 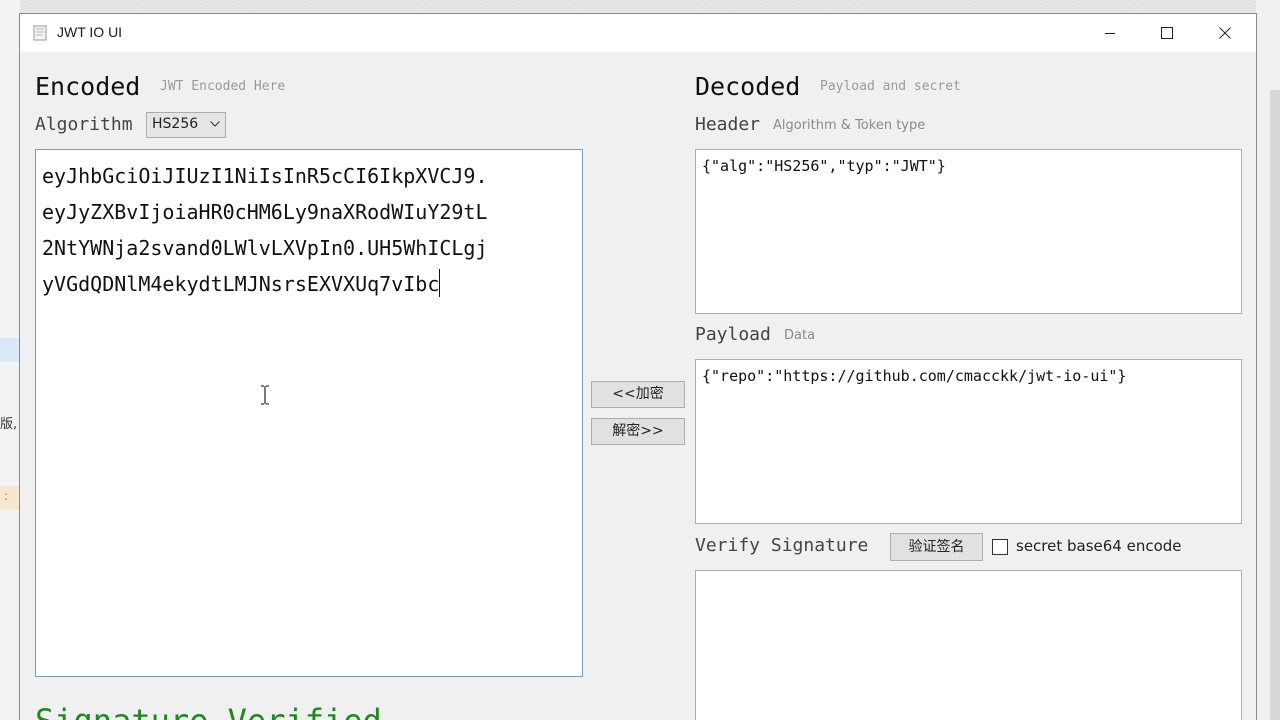 What do you see at coordinates (265, 248) in the screenshot?
I see `token-line: 2NtYWNja2svand0LWlvLXVpIn0.UH5WhICLgj` at bounding box center [265, 248].